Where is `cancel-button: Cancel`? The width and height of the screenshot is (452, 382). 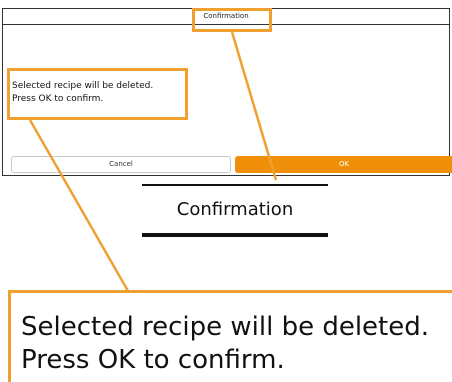 cancel-button: Cancel is located at coordinates (121, 164).